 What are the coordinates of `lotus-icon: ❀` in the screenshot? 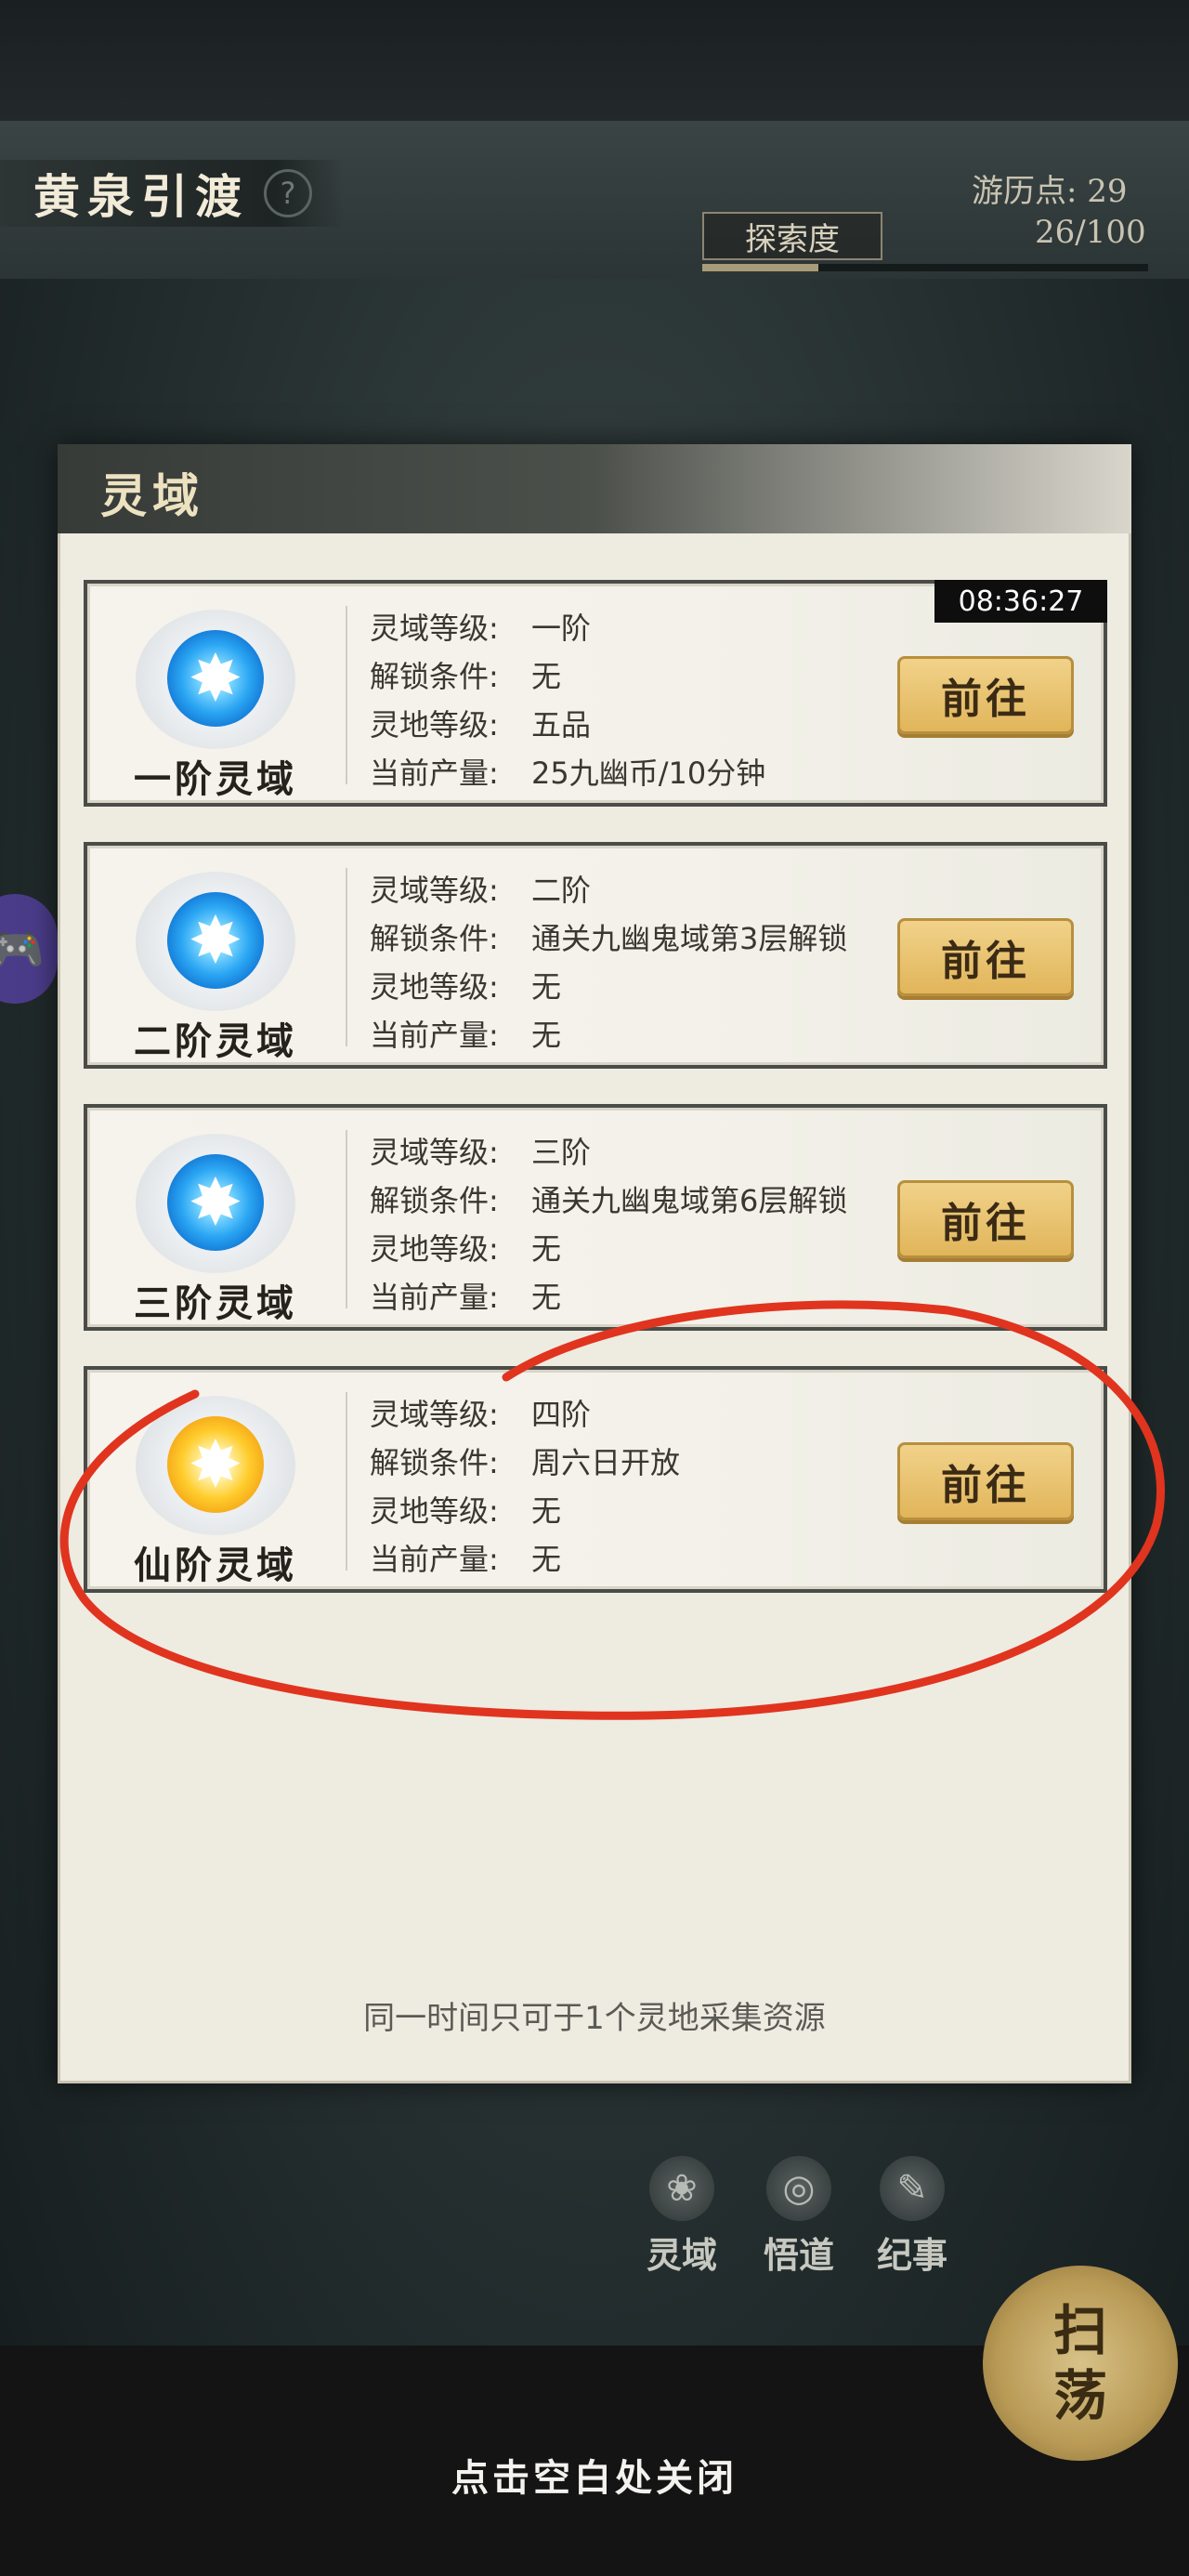 It's located at (681, 2188).